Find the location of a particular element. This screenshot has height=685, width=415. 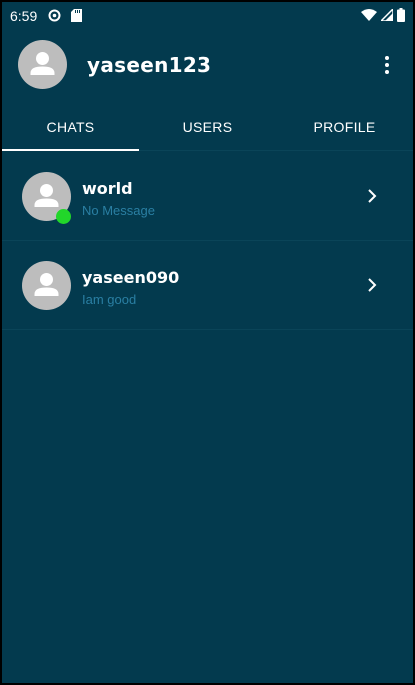

tab-users: USERS is located at coordinates (207, 127).